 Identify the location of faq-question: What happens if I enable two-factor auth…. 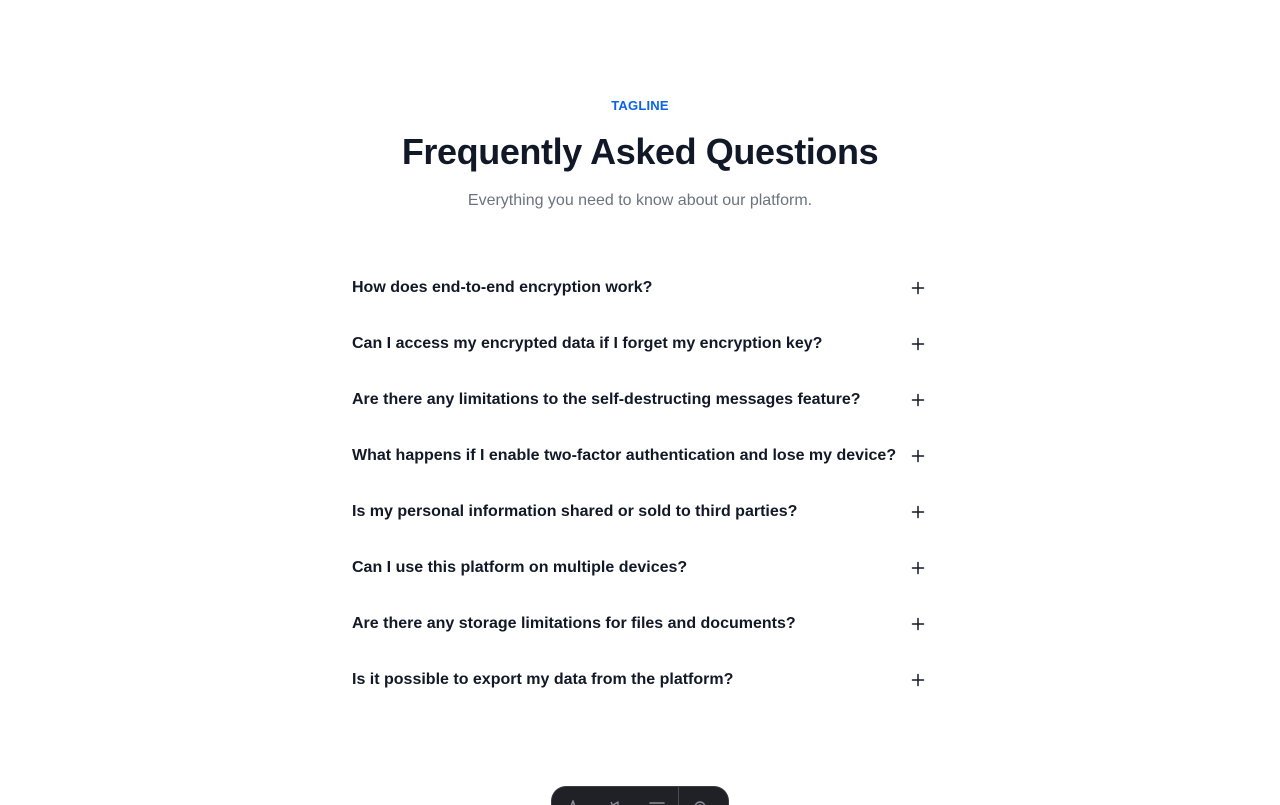
(624, 455).